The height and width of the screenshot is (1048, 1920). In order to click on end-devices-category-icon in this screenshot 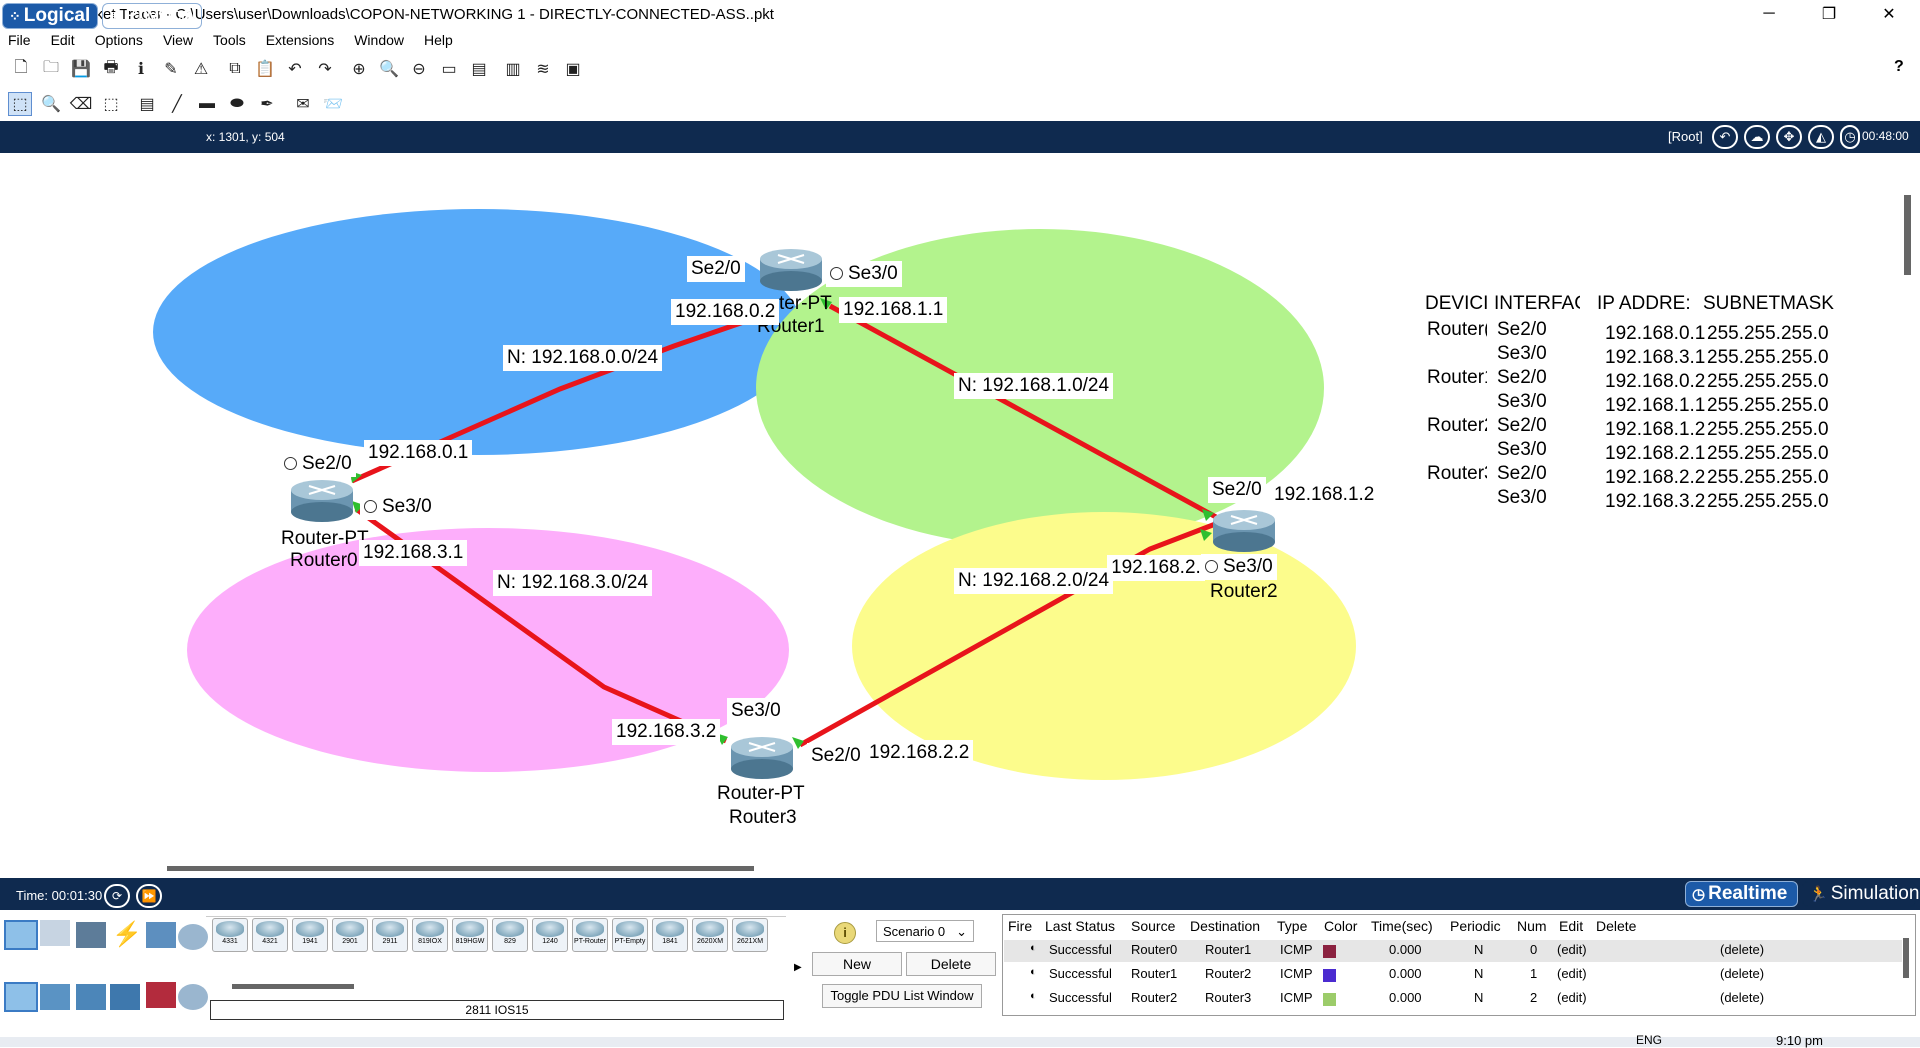, I will do `click(55, 933)`.